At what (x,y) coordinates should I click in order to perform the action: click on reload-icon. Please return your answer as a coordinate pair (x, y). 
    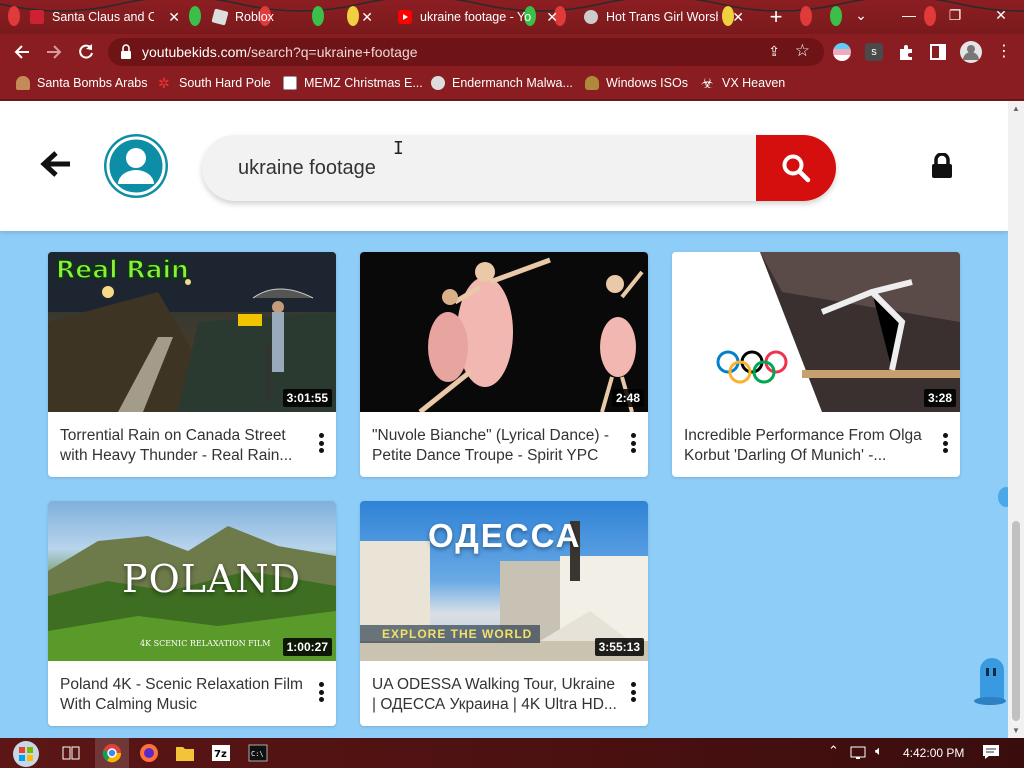
    Looking at the image, I should click on (86, 51).